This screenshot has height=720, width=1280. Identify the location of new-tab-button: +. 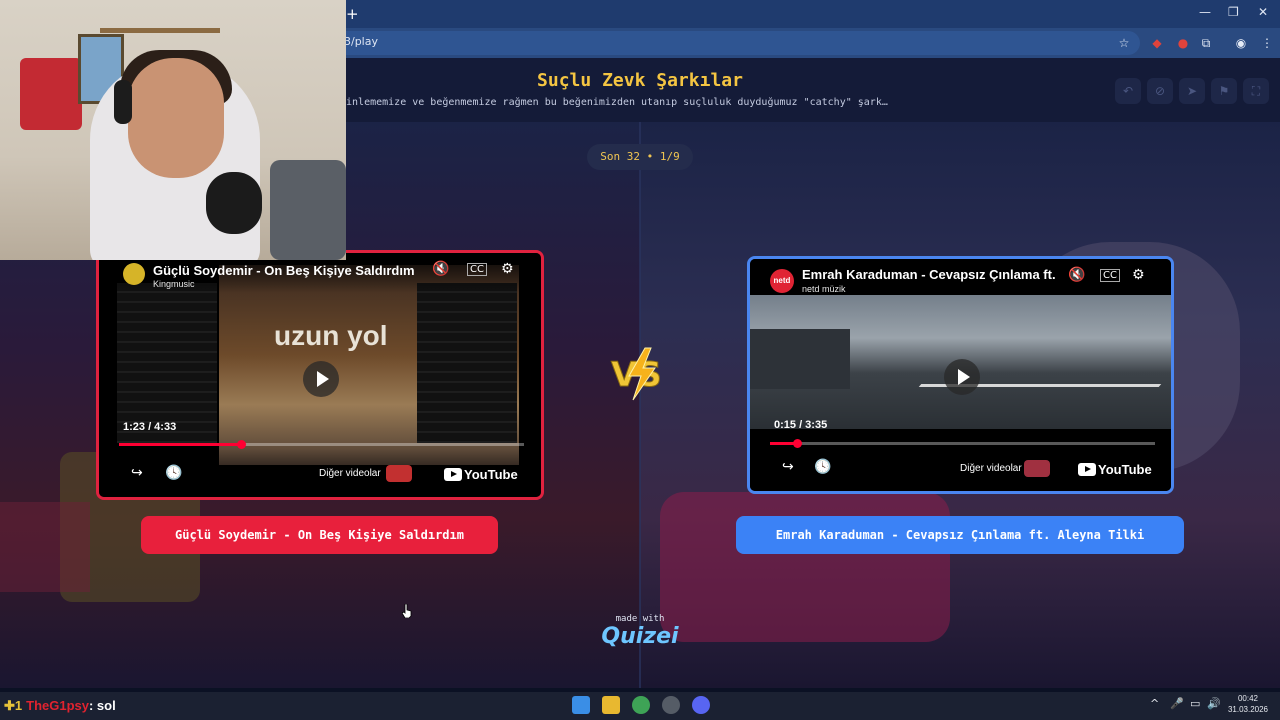
(352, 14).